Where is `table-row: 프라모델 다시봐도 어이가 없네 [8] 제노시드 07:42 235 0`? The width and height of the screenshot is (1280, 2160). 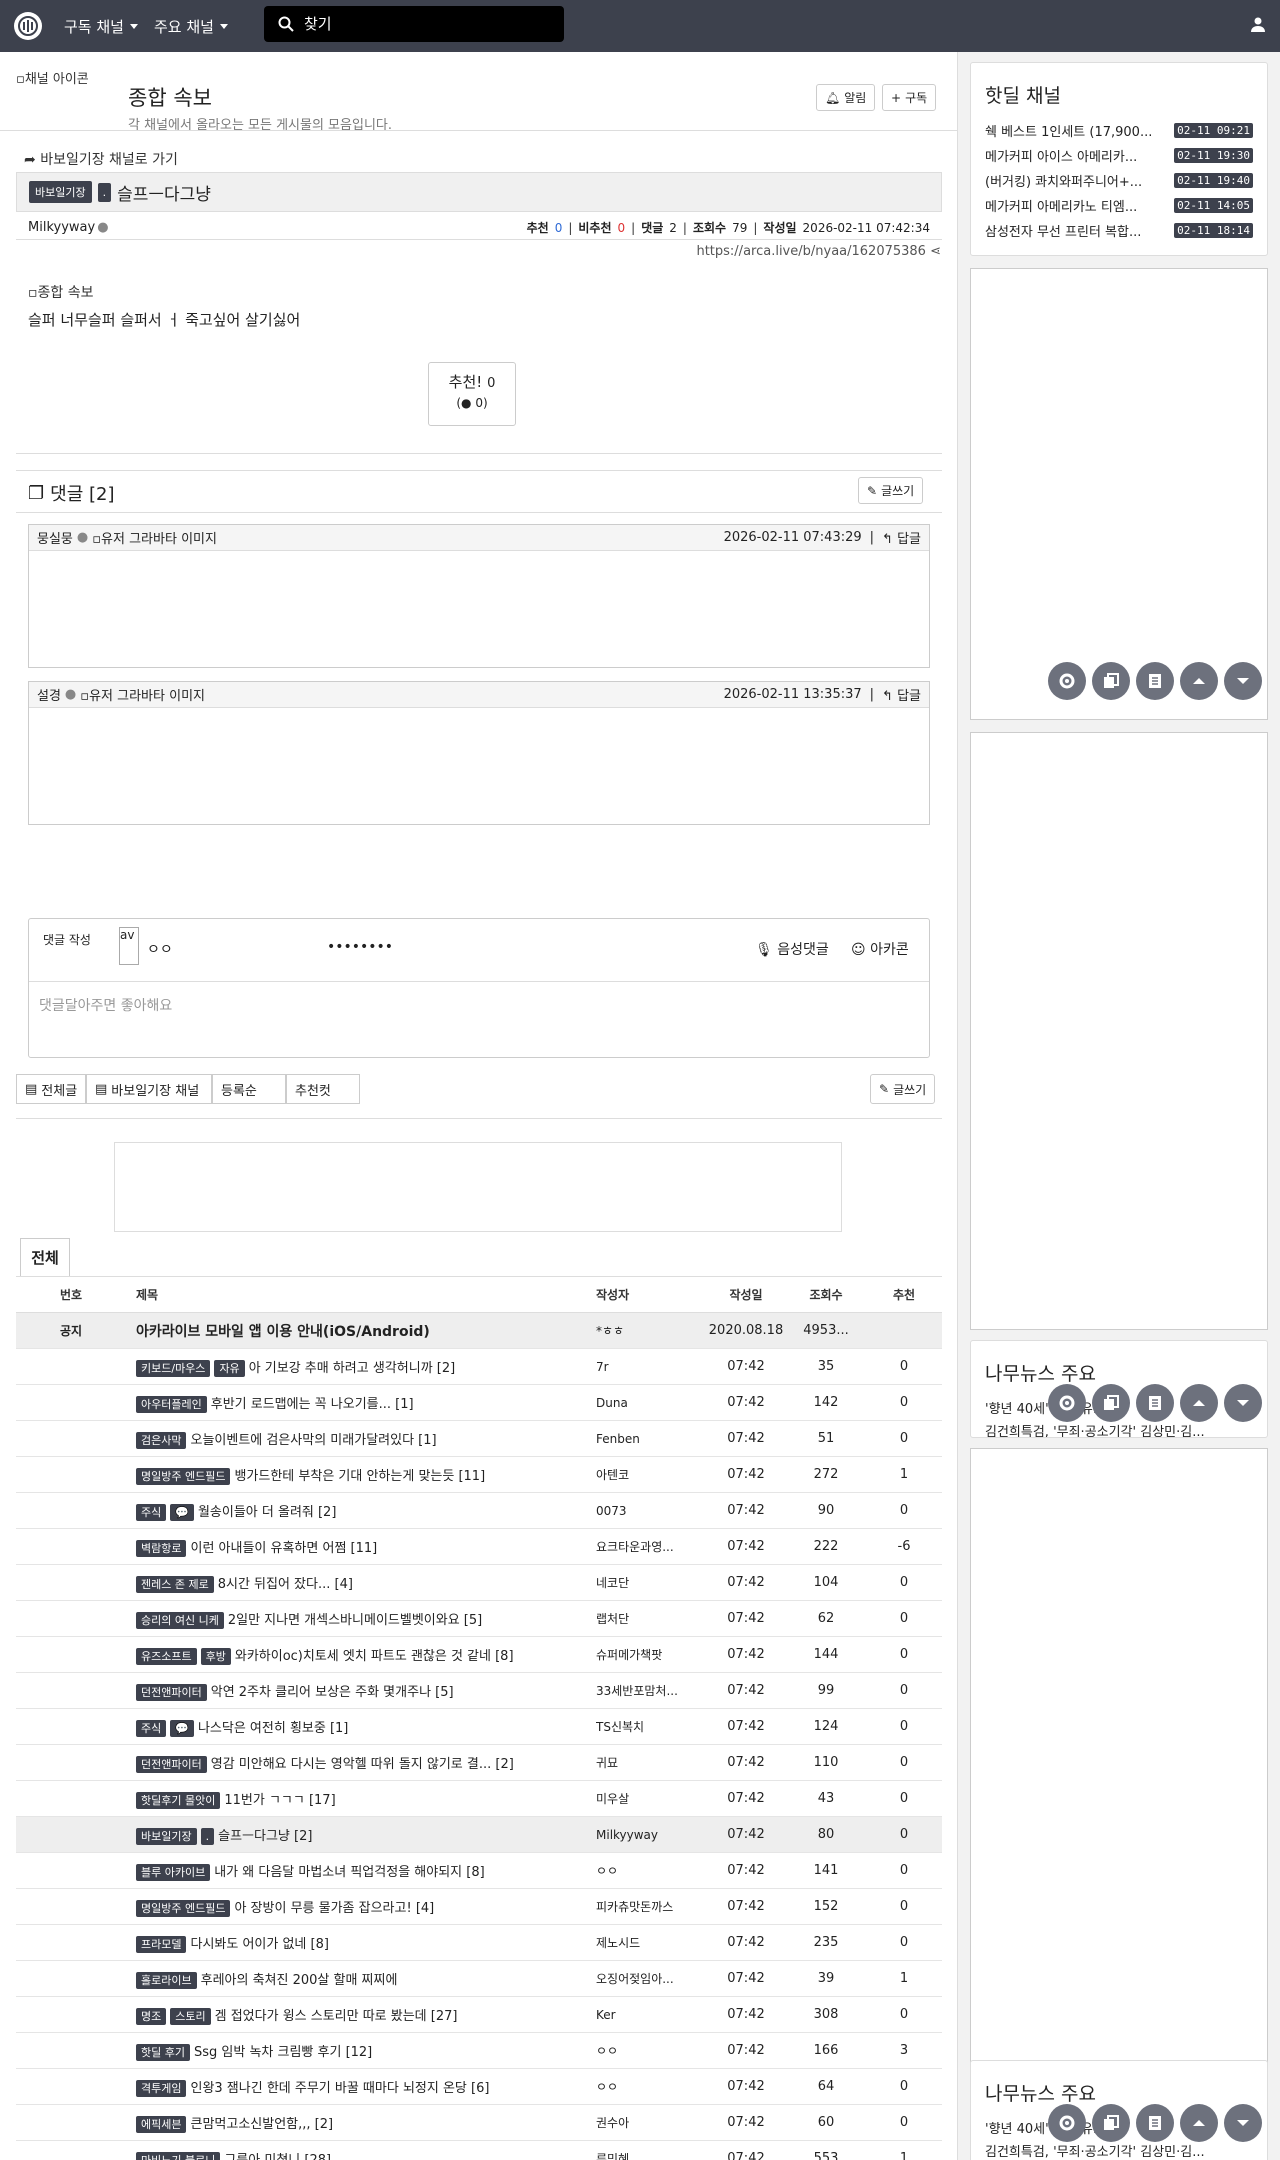 table-row: 프라모델 다시봐도 어이가 없네 [8] 제노시드 07:42 235 0 is located at coordinates (479, 1942).